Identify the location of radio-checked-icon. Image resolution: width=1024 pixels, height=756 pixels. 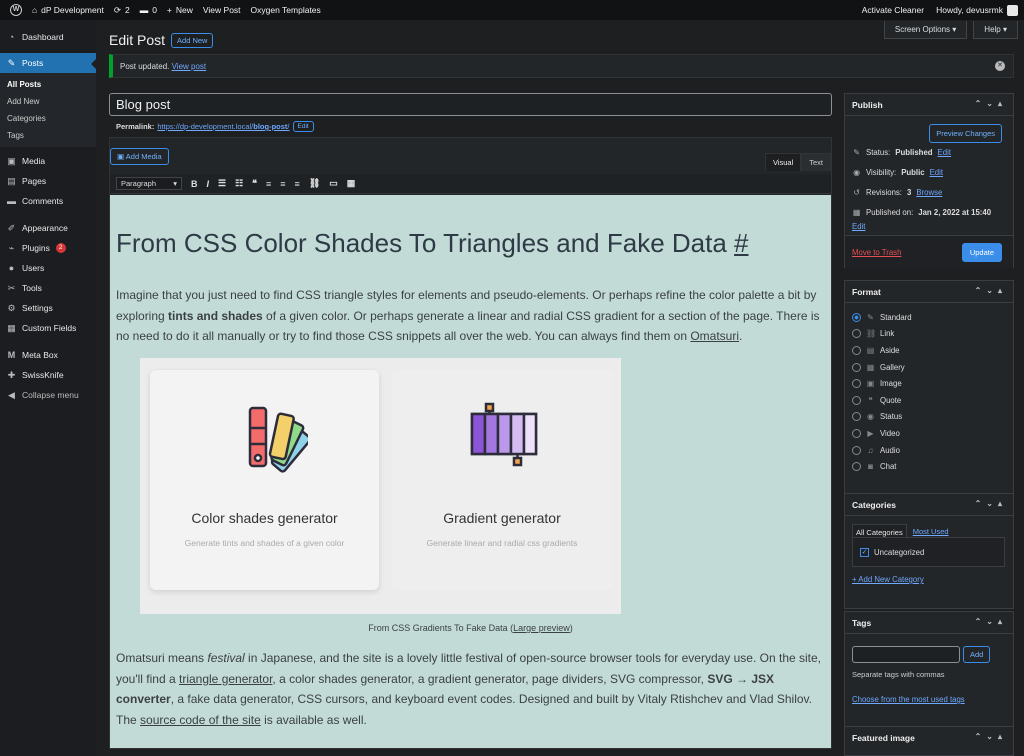
(856, 317).